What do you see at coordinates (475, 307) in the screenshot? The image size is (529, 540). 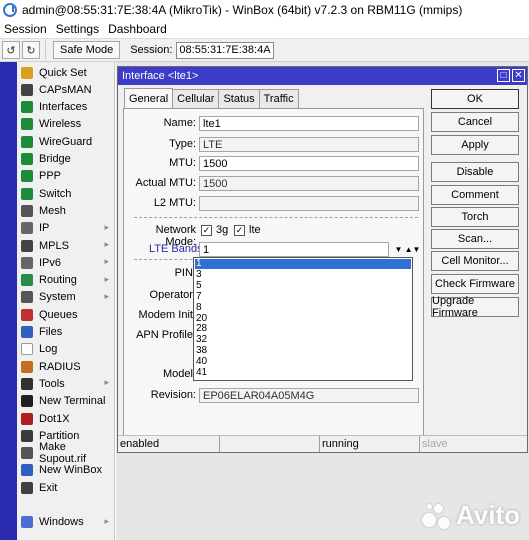 I see `upgrade-firmware-button: Upgrade Firmware` at bounding box center [475, 307].